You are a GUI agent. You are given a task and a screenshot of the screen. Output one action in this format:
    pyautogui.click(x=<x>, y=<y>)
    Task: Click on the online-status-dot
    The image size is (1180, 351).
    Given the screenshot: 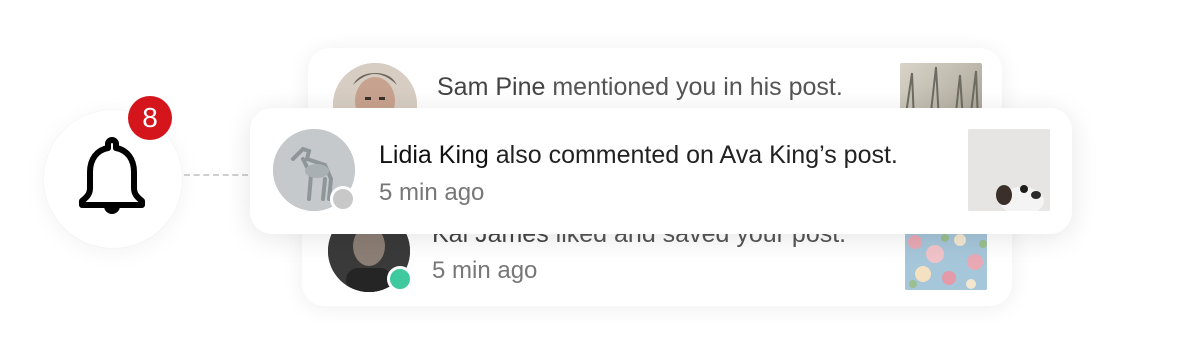 What is the action you would take?
    pyautogui.click(x=400, y=279)
    